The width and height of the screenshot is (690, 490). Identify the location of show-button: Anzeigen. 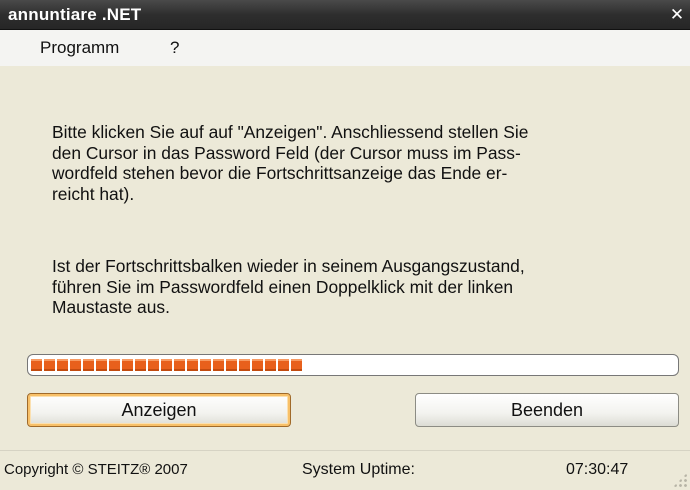
(159, 410).